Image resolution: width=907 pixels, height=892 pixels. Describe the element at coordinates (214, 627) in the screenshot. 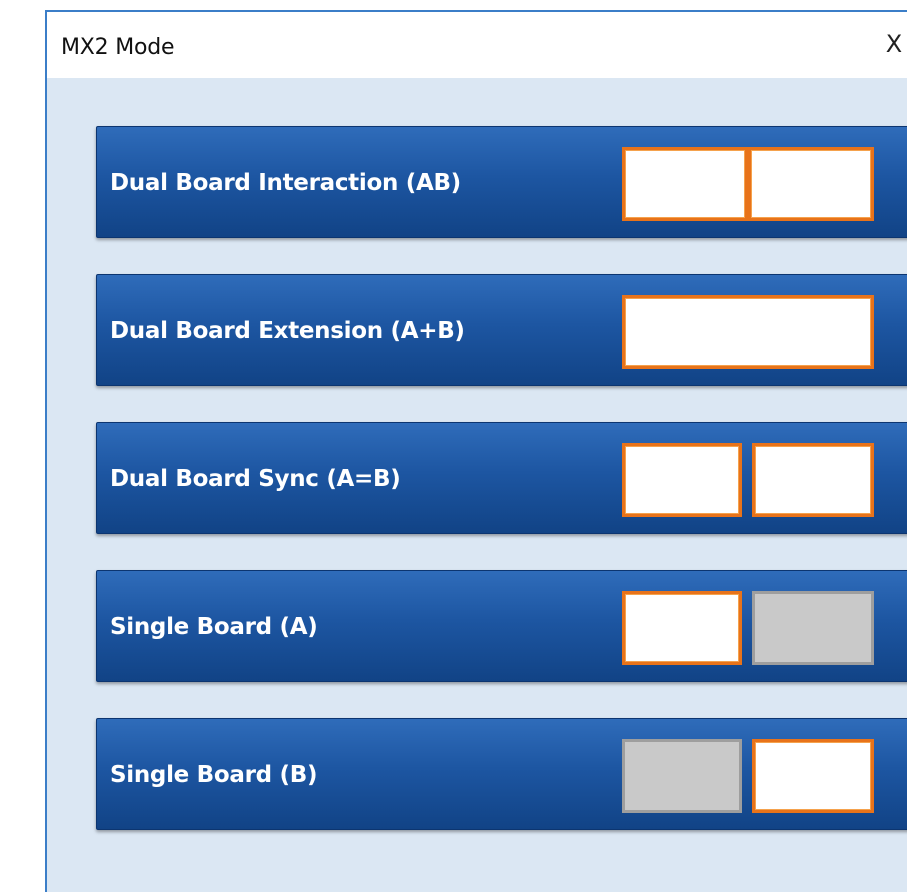

I see `mode-label: Single Board (A)` at that location.